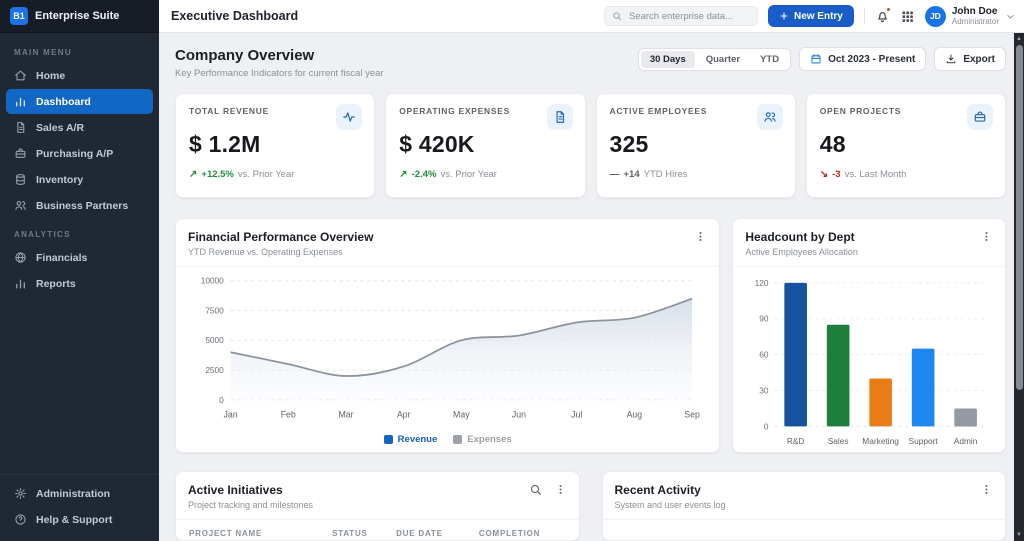 The height and width of the screenshot is (541, 1024). I want to click on sidebar-item-inventory: Inventory, so click(79, 179).